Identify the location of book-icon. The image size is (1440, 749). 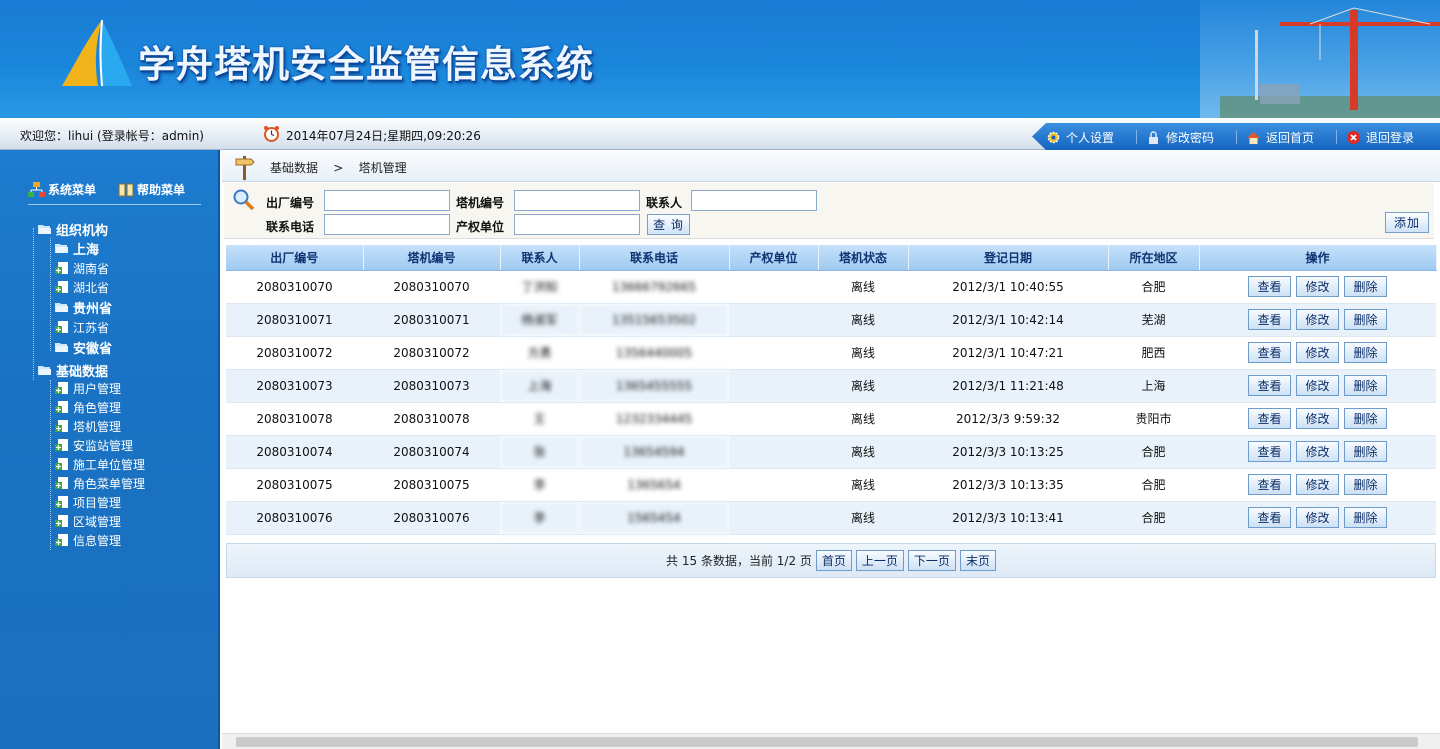
(126, 189).